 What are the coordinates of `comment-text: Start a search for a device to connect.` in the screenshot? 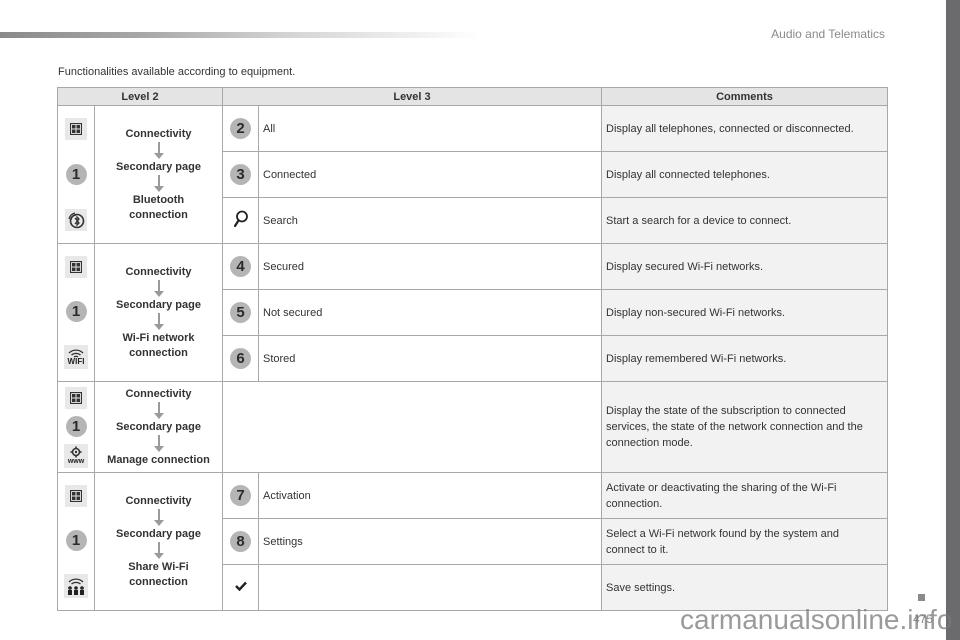 It's located at (744, 220).